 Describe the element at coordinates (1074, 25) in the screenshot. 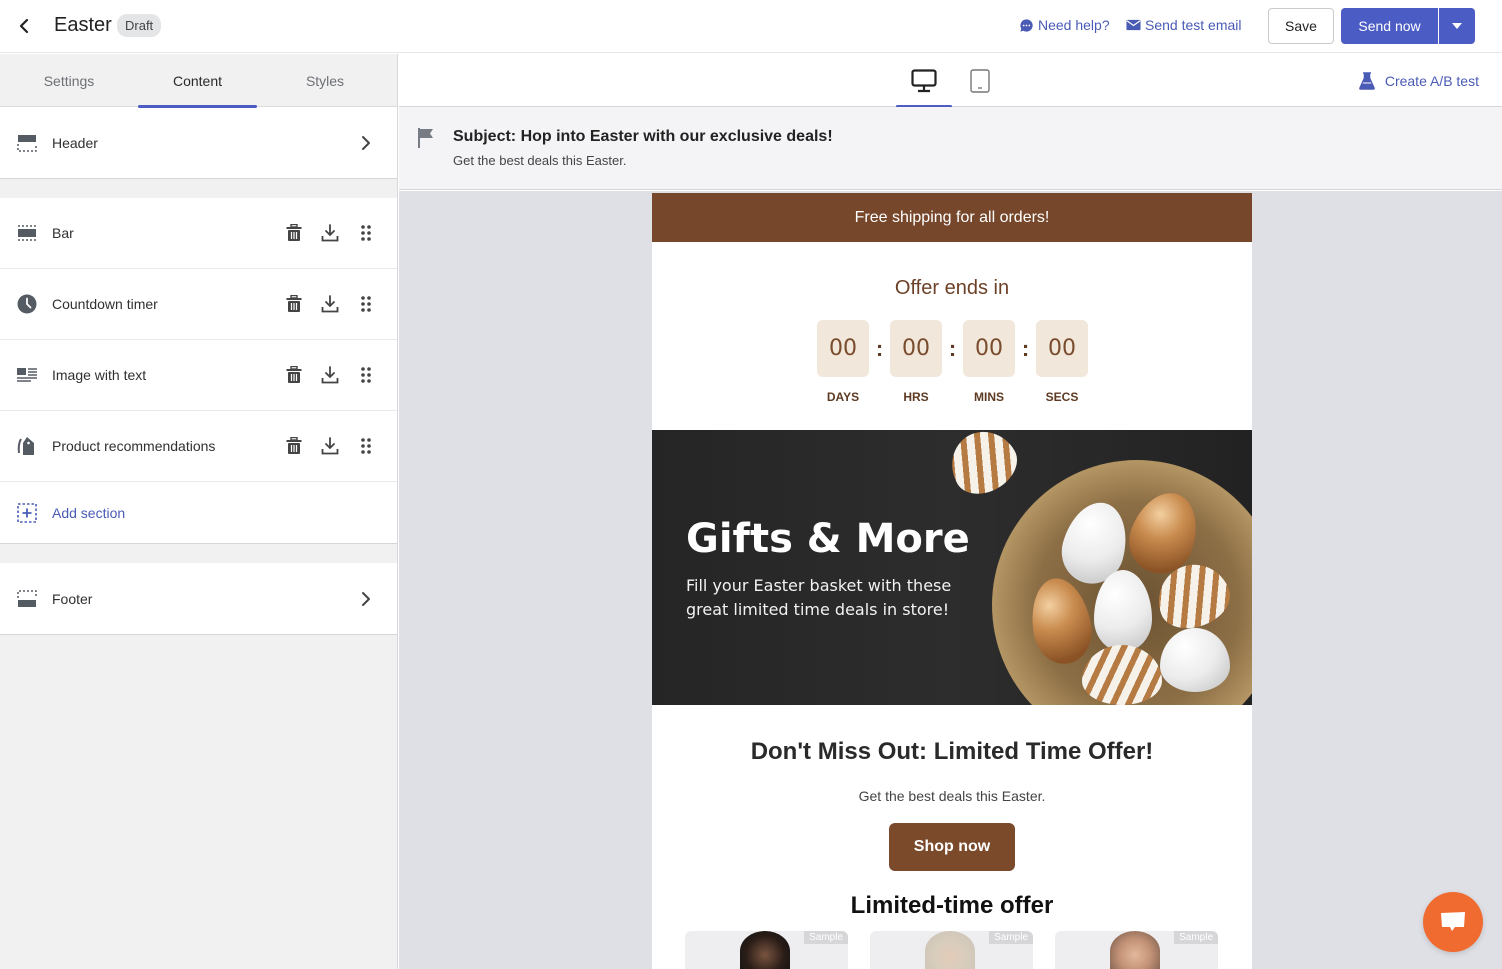

I see `need-help-label: Need help?` at that location.